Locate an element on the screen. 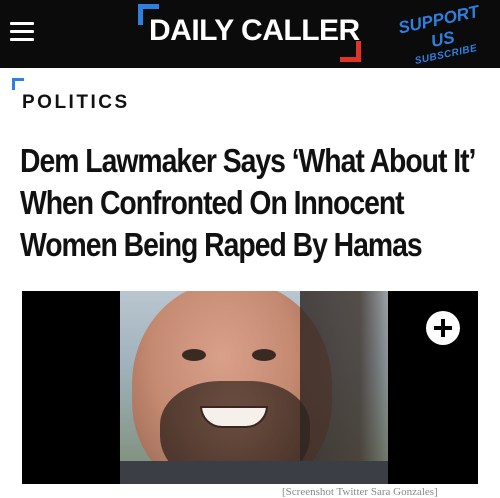  hamburger-menu-icon is located at coordinates (22, 32).